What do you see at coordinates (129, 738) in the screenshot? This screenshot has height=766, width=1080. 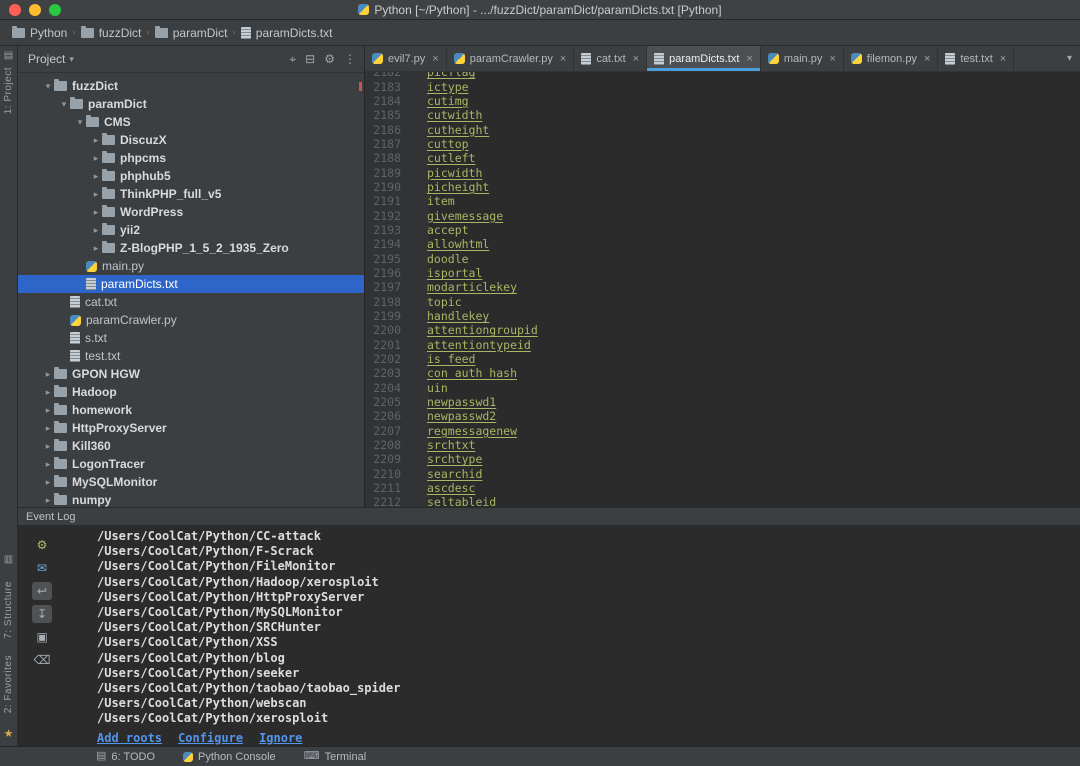 I see `add-roots-link: Add roots` at bounding box center [129, 738].